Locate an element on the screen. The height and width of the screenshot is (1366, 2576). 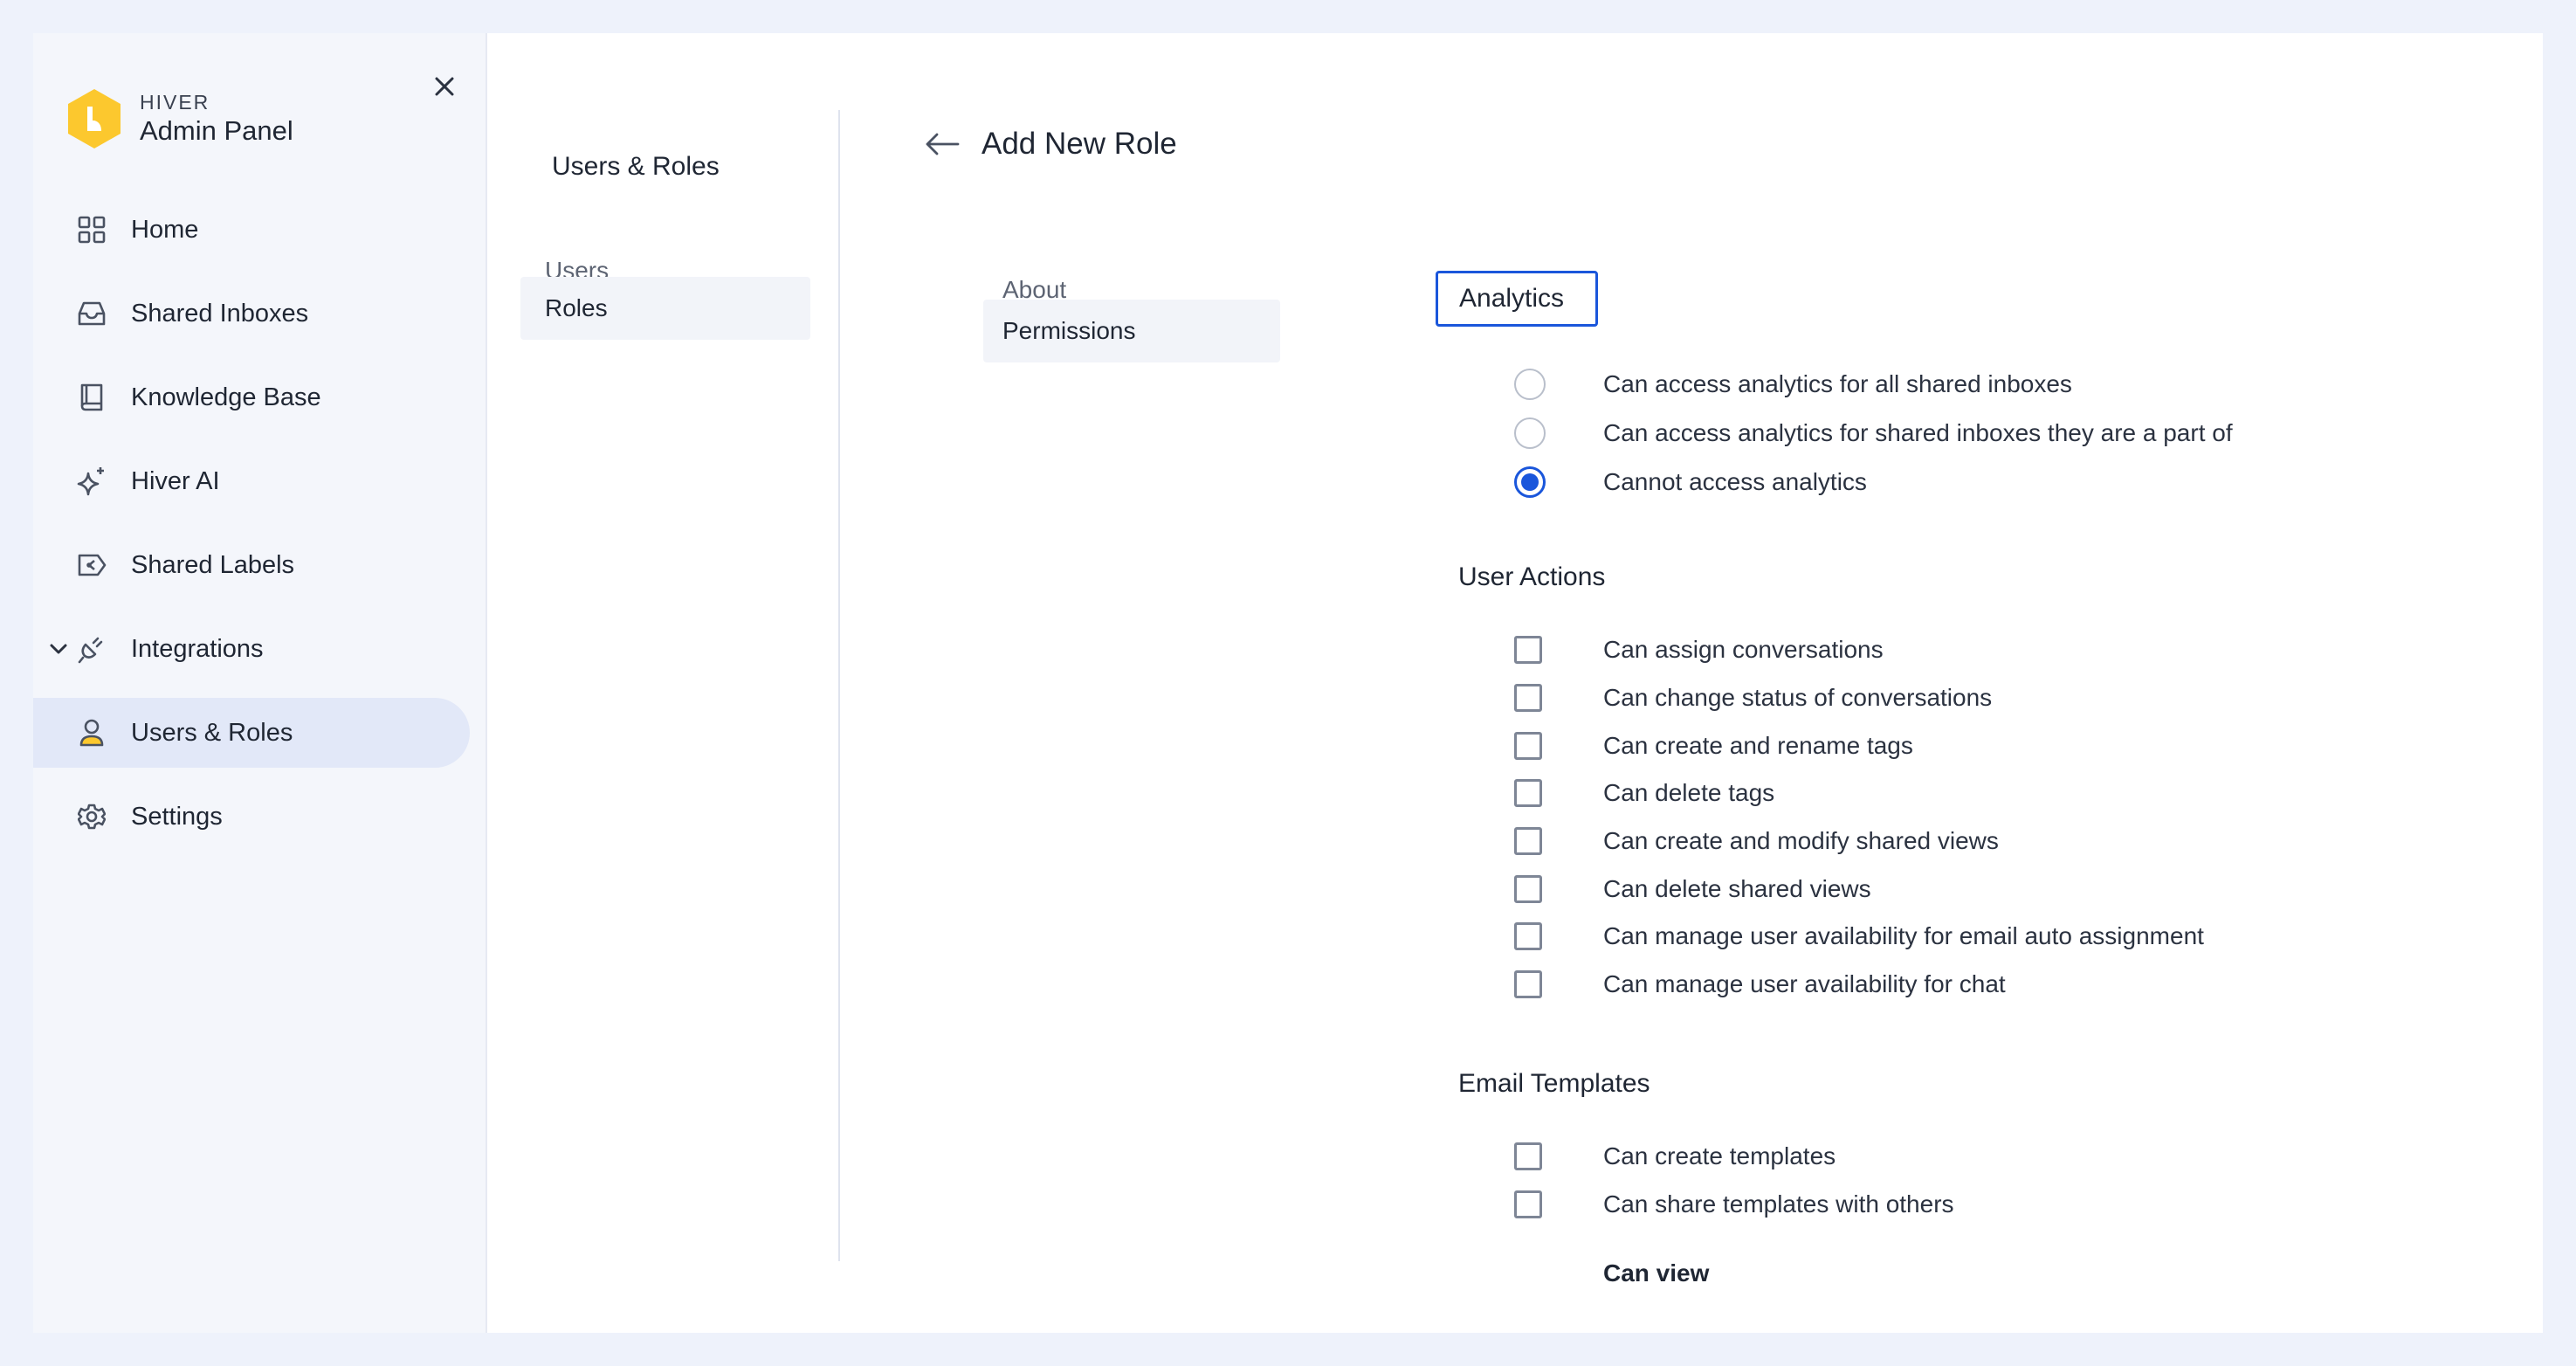
label-icon is located at coordinates (91, 565).